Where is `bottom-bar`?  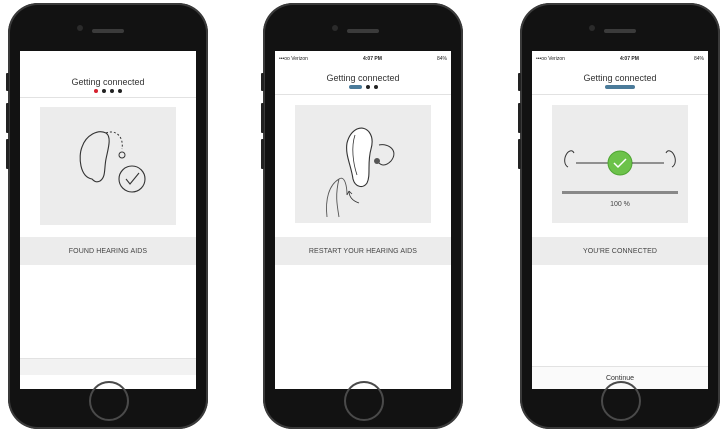
bottom-bar is located at coordinates (108, 366).